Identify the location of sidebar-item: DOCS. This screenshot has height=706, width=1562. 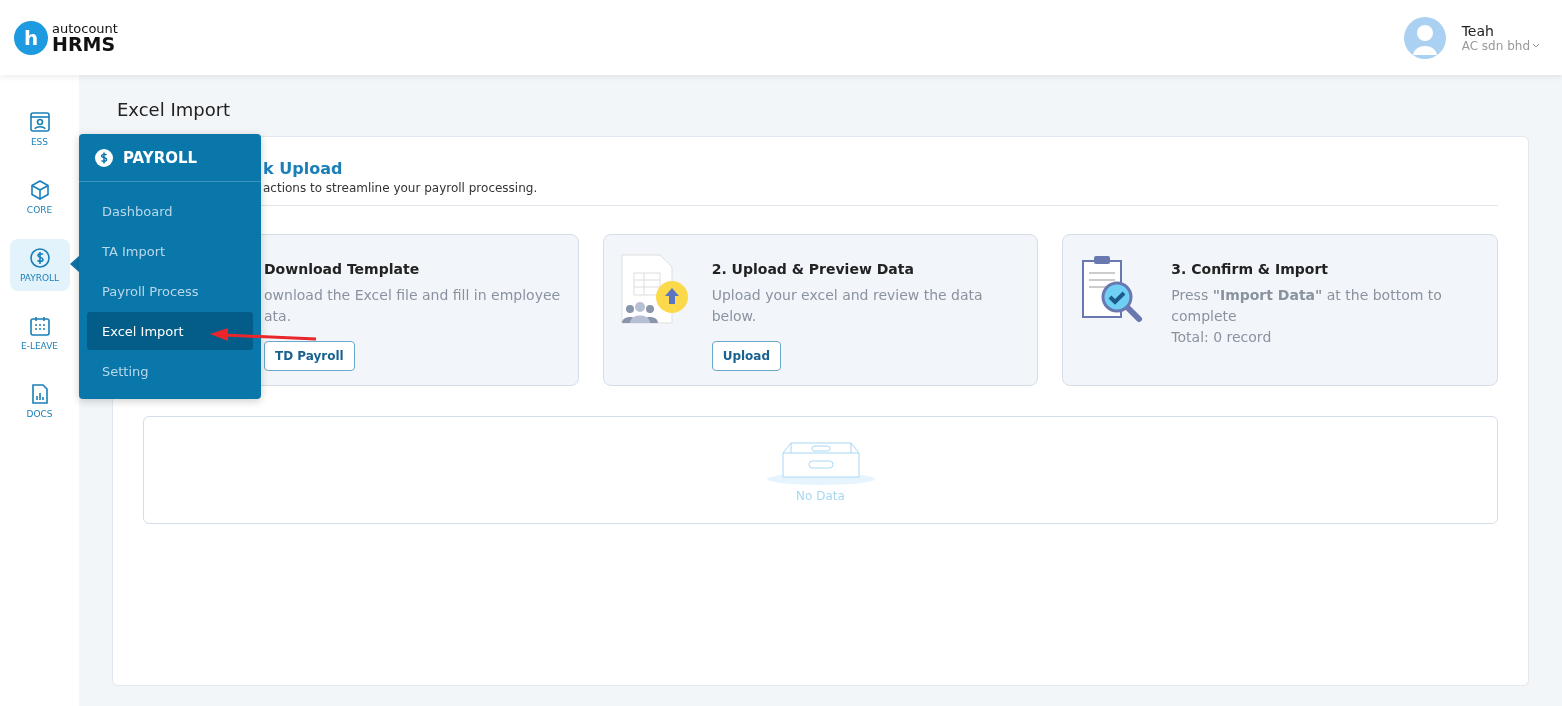
(39, 401).